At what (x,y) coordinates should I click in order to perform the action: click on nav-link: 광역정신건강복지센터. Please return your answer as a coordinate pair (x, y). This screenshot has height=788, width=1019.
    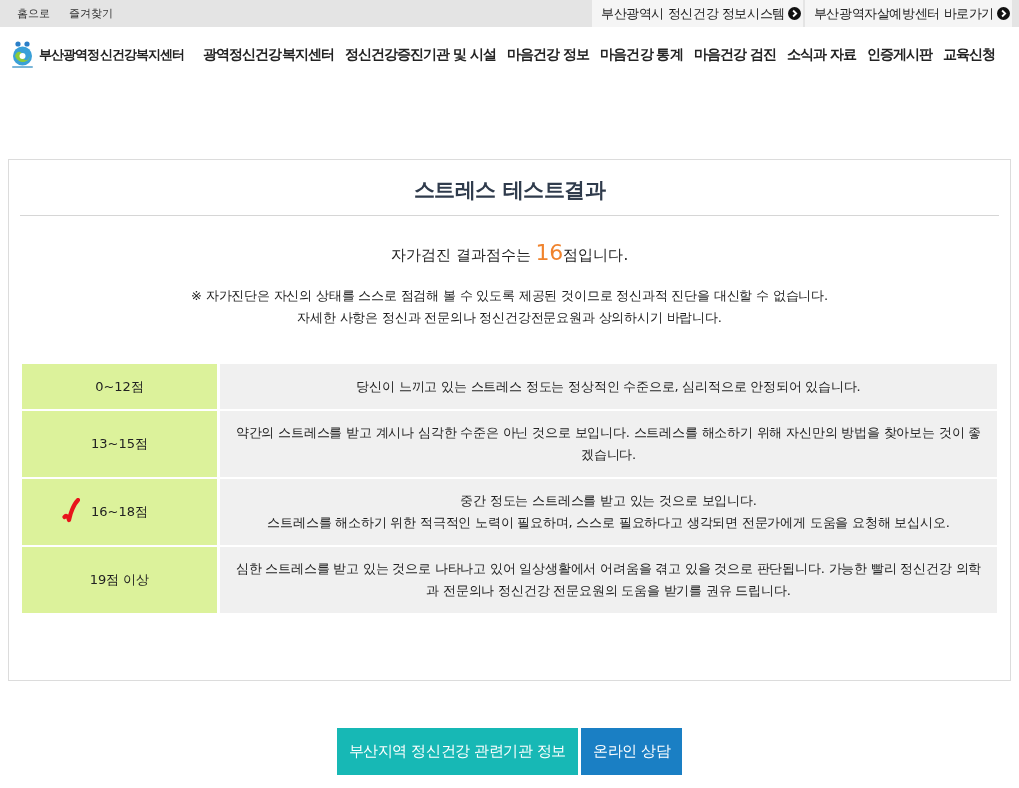
    Looking at the image, I should click on (268, 55).